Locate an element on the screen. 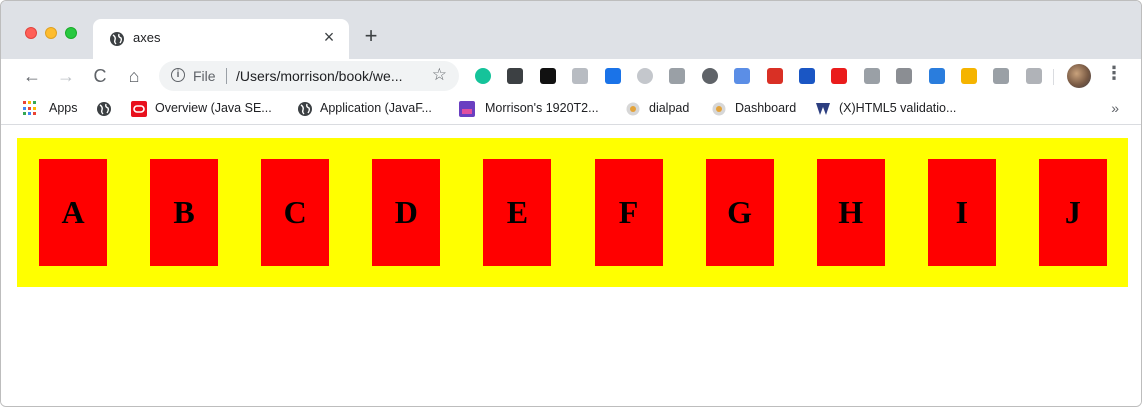 Image resolution: width=1142 pixels, height=407 pixels. letter-box-d: D is located at coordinates (406, 212).